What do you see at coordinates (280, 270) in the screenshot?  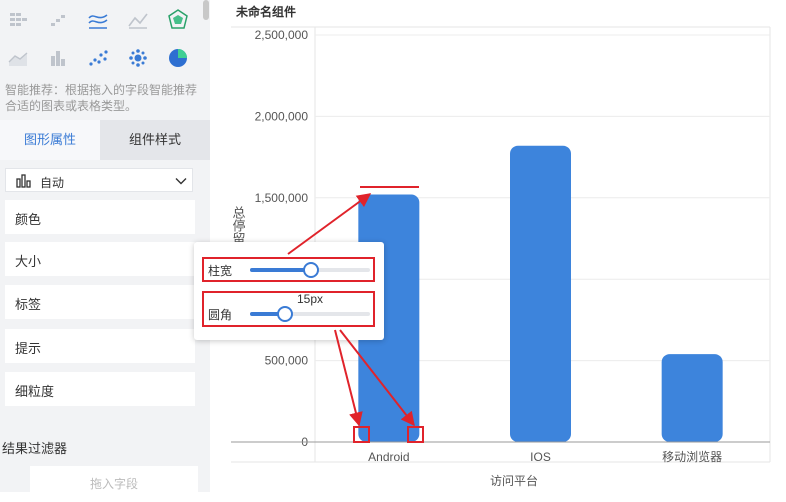 I see `bar-width-slider-fill` at bounding box center [280, 270].